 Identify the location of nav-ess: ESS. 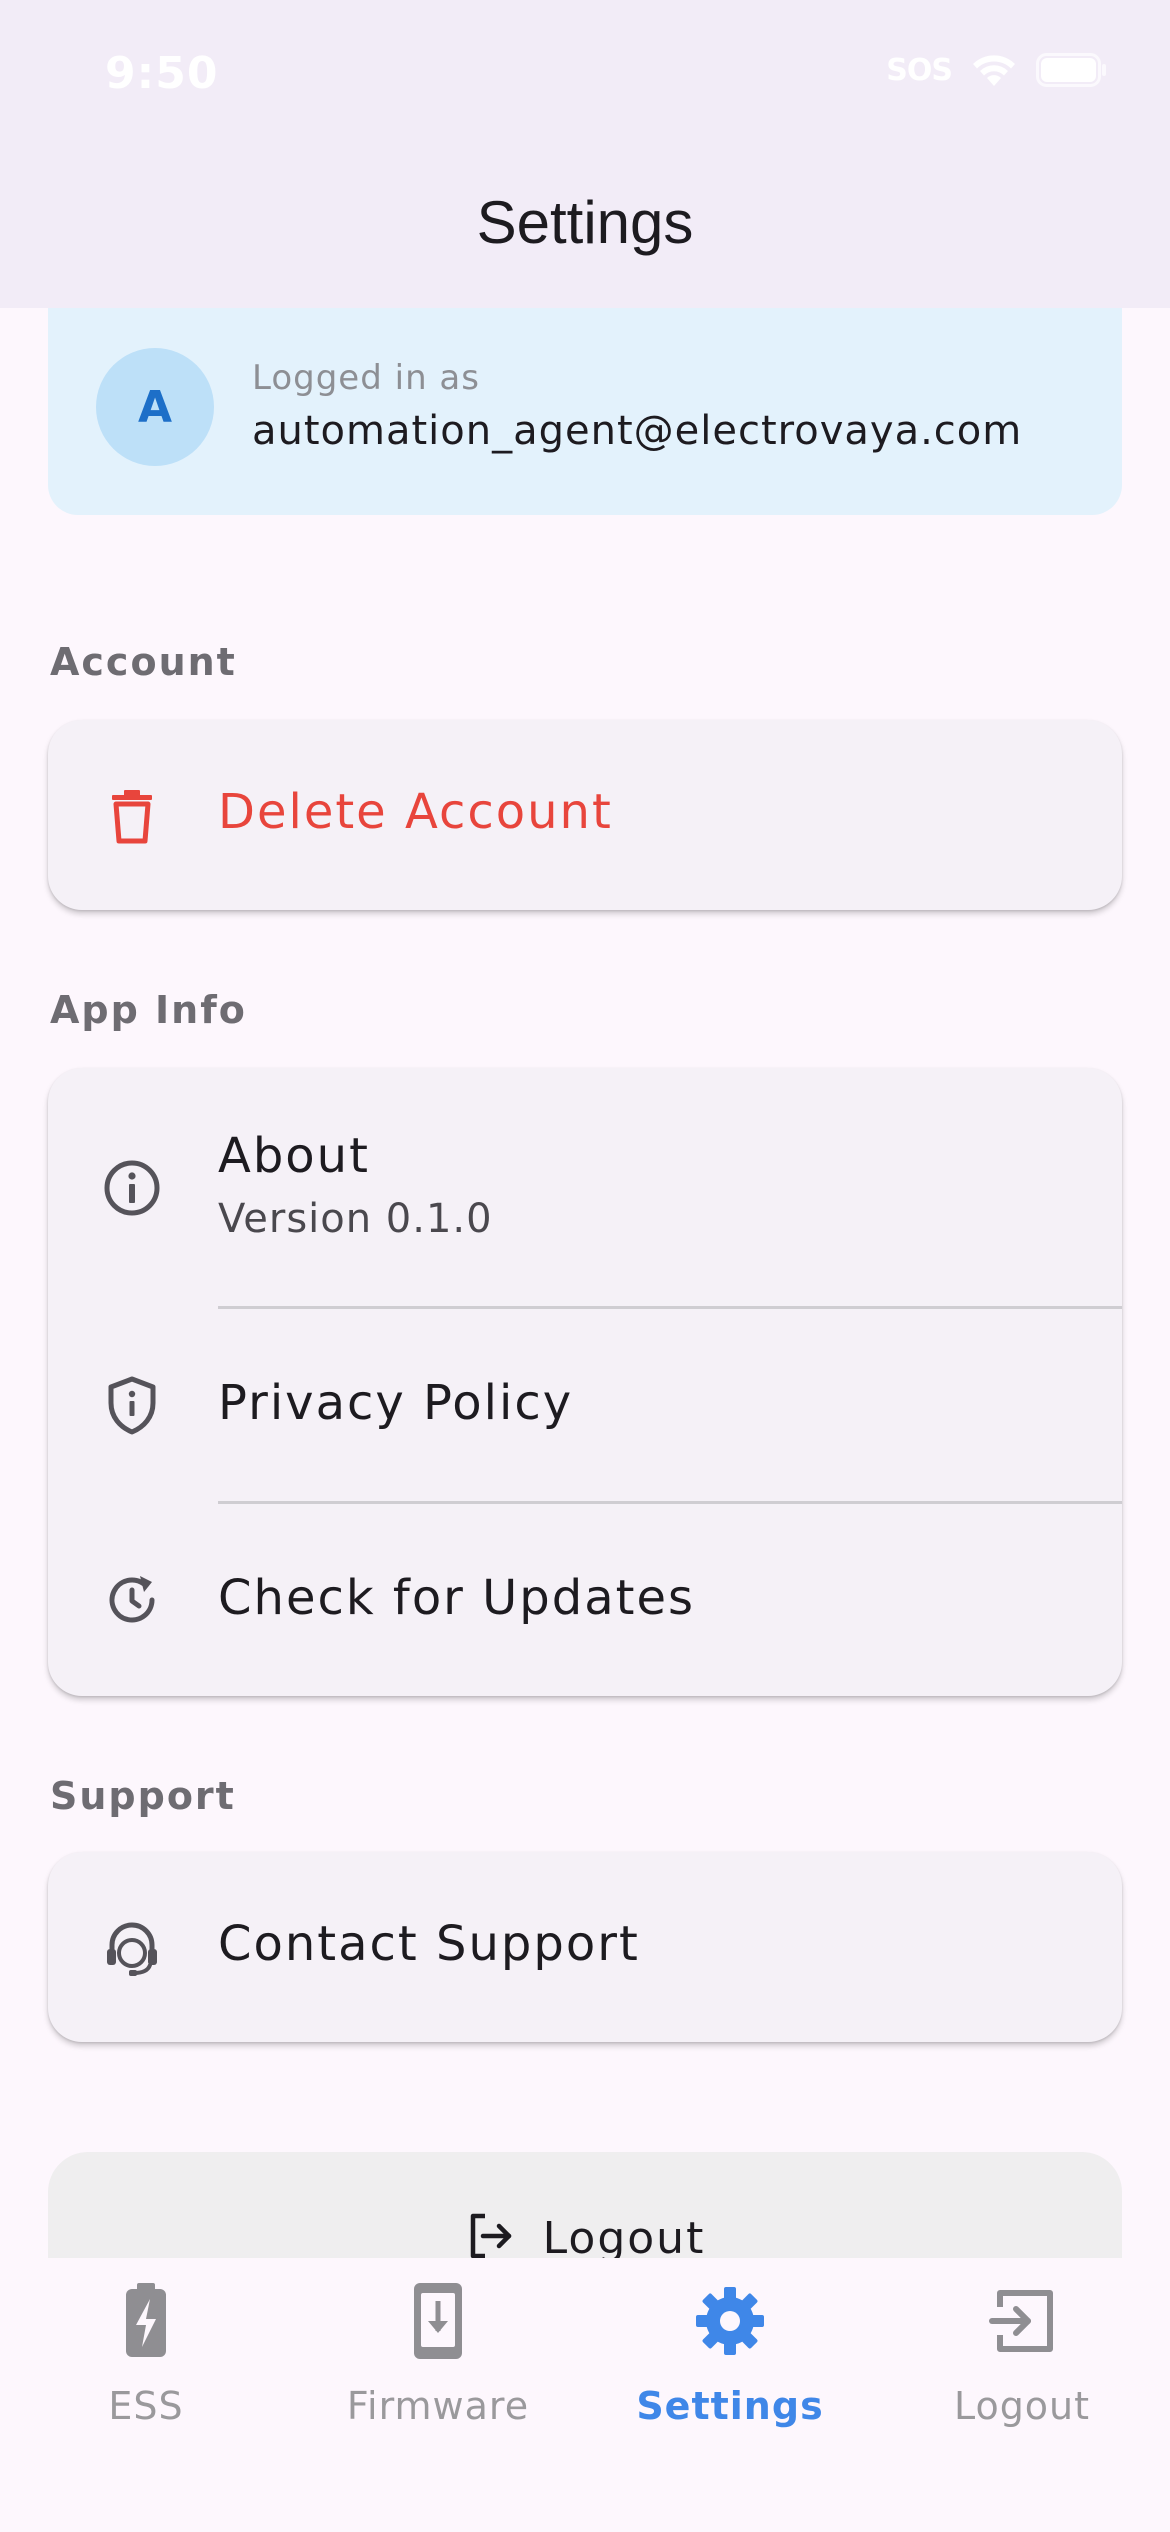
(146, 2386).